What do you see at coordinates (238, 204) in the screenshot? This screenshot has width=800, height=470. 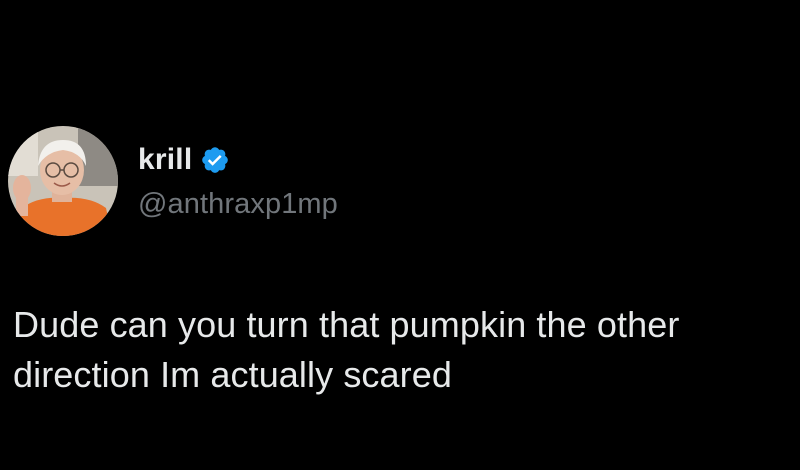 I see `handle: @anthraxp1mp` at bounding box center [238, 204].